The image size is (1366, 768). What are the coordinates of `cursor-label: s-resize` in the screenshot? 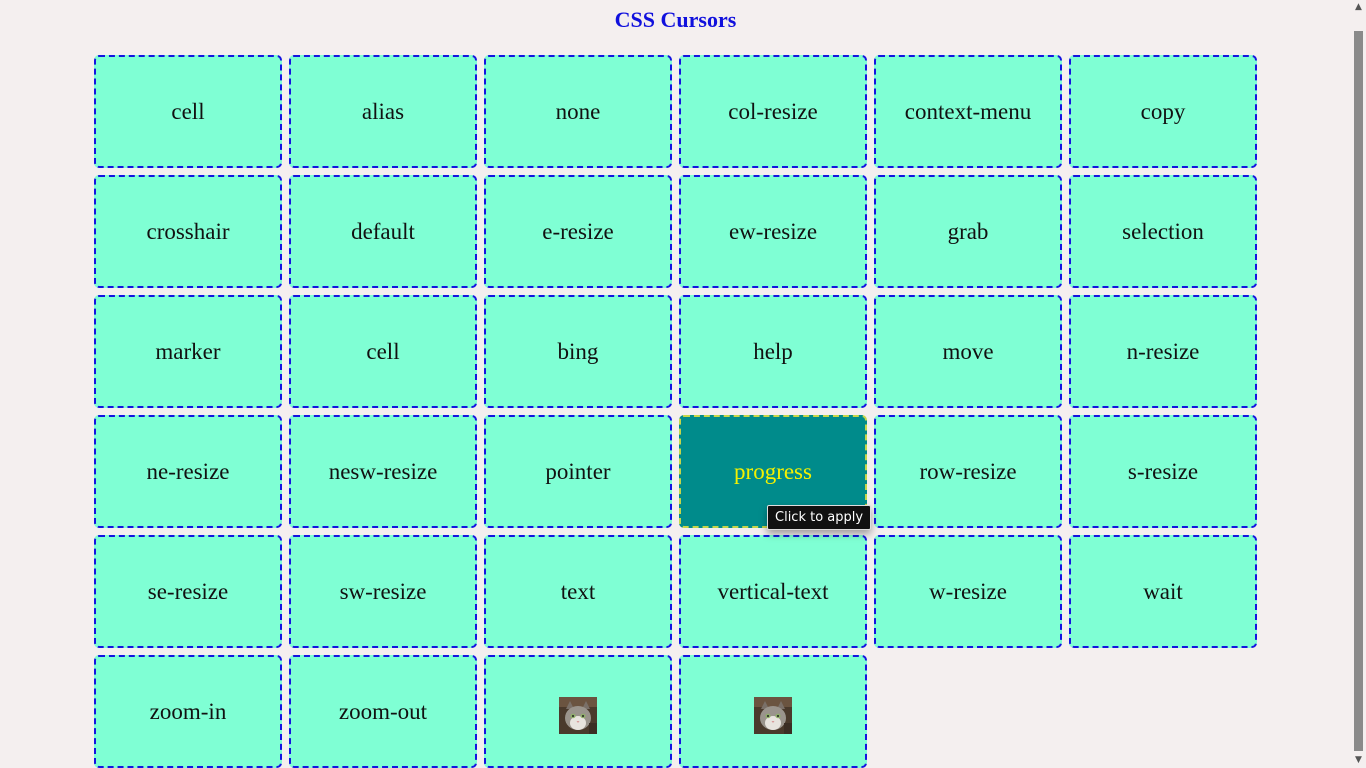 It's located at (1163, 471).